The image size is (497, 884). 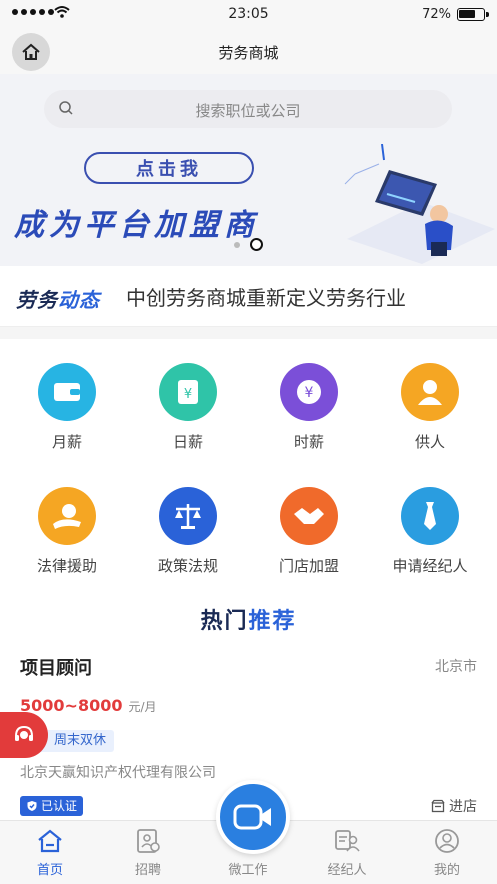 I want to click on tab-mine: 我的, so click(x=447, y=852).